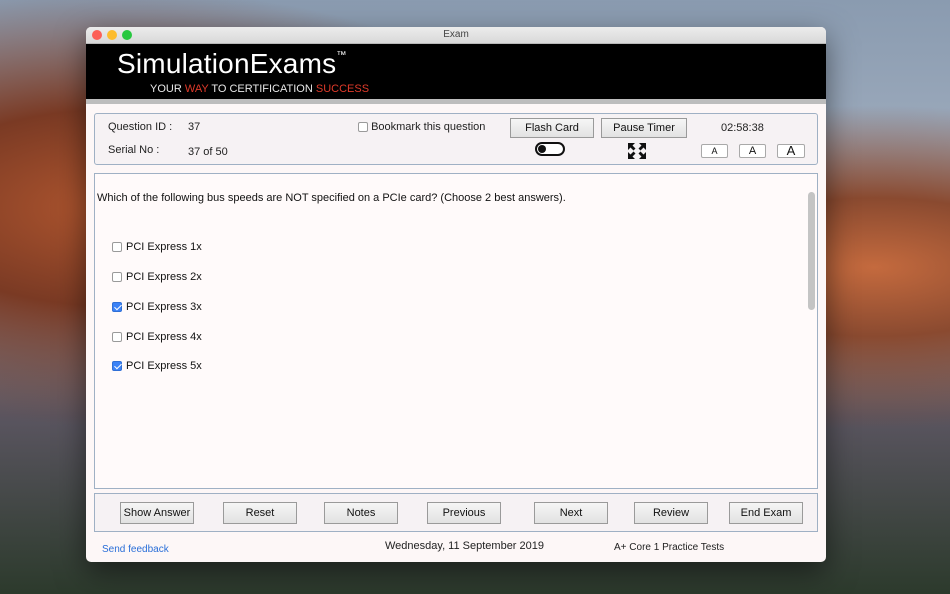 Image resolution: width=950 pixels, height=594 pixels. I want to click on next-button: Next, so click(571, 513).